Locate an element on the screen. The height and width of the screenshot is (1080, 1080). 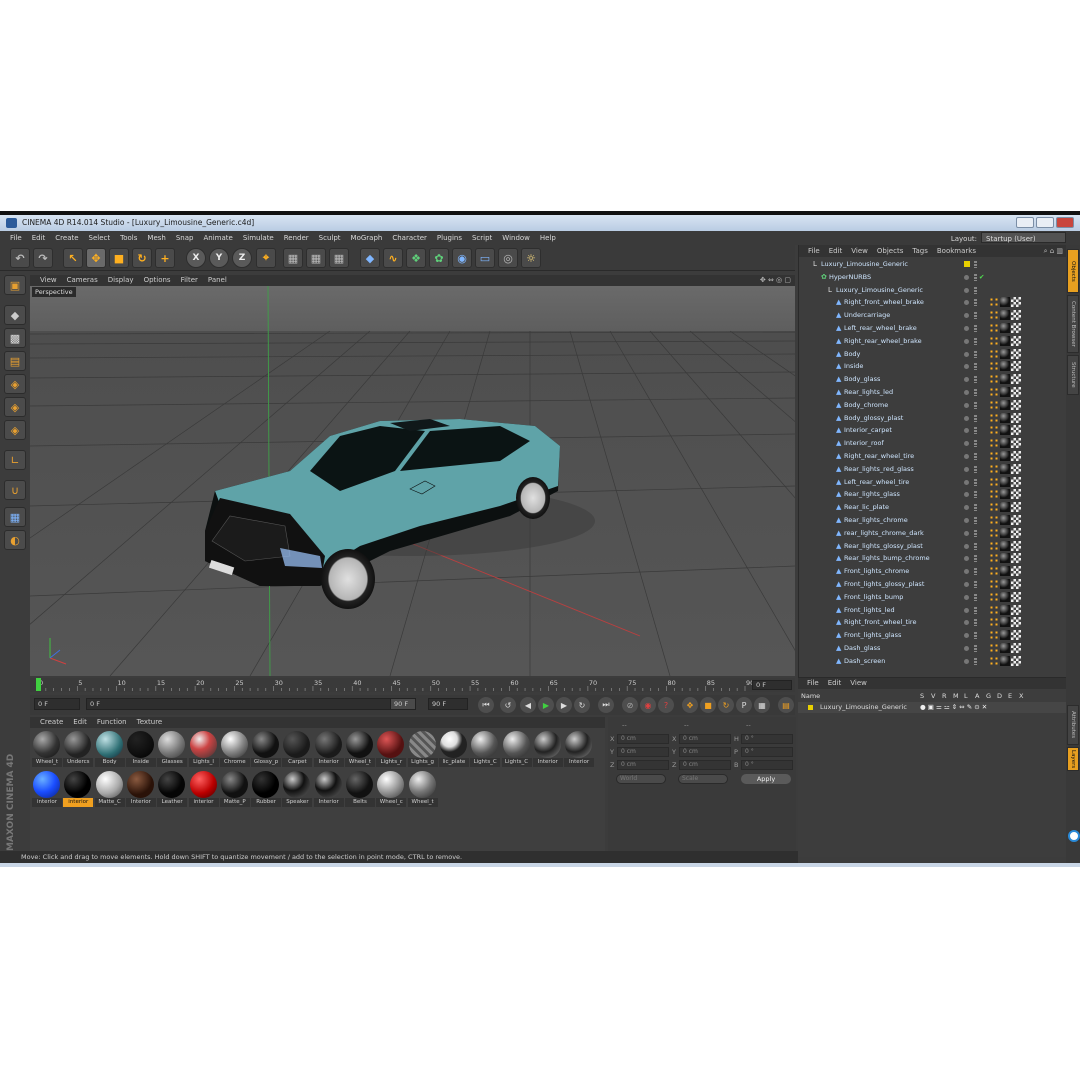
object-row: ▲ Interior_roof is located at coordinates (930, 443).